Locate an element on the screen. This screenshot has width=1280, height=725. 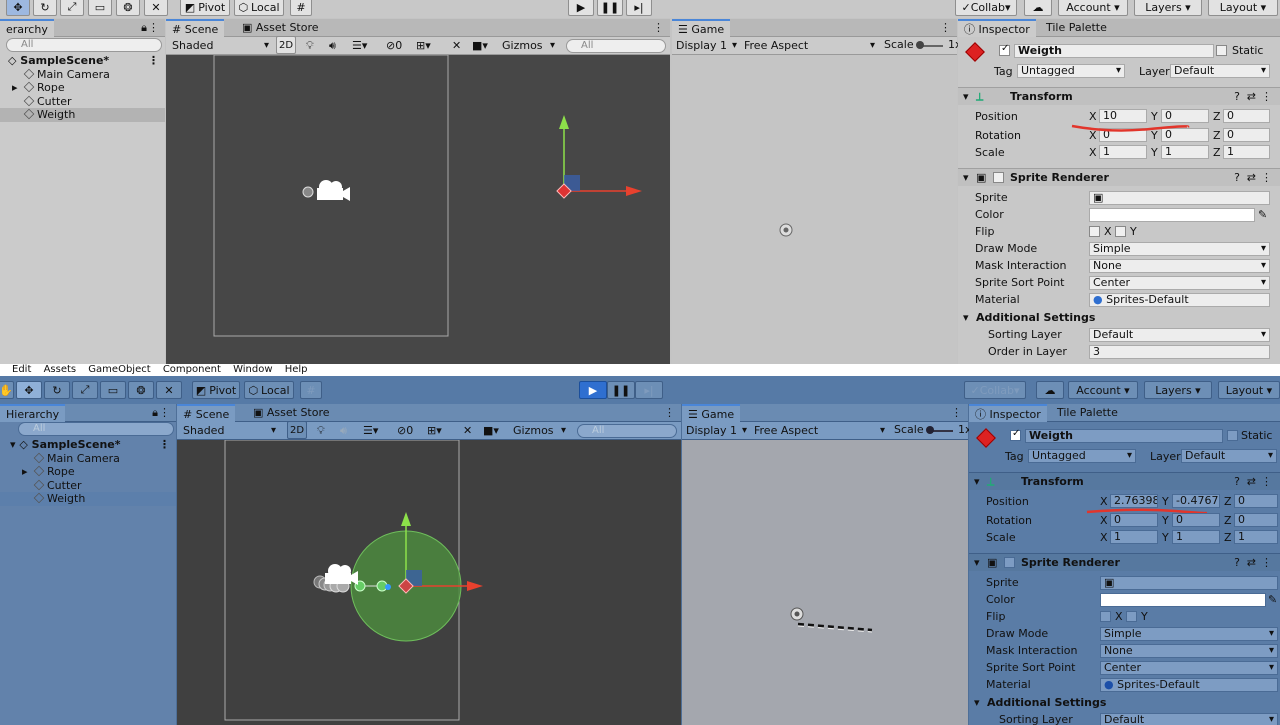
scene-root: ◇ SampleScene* ⋮ is located at coordinates (82, 61).